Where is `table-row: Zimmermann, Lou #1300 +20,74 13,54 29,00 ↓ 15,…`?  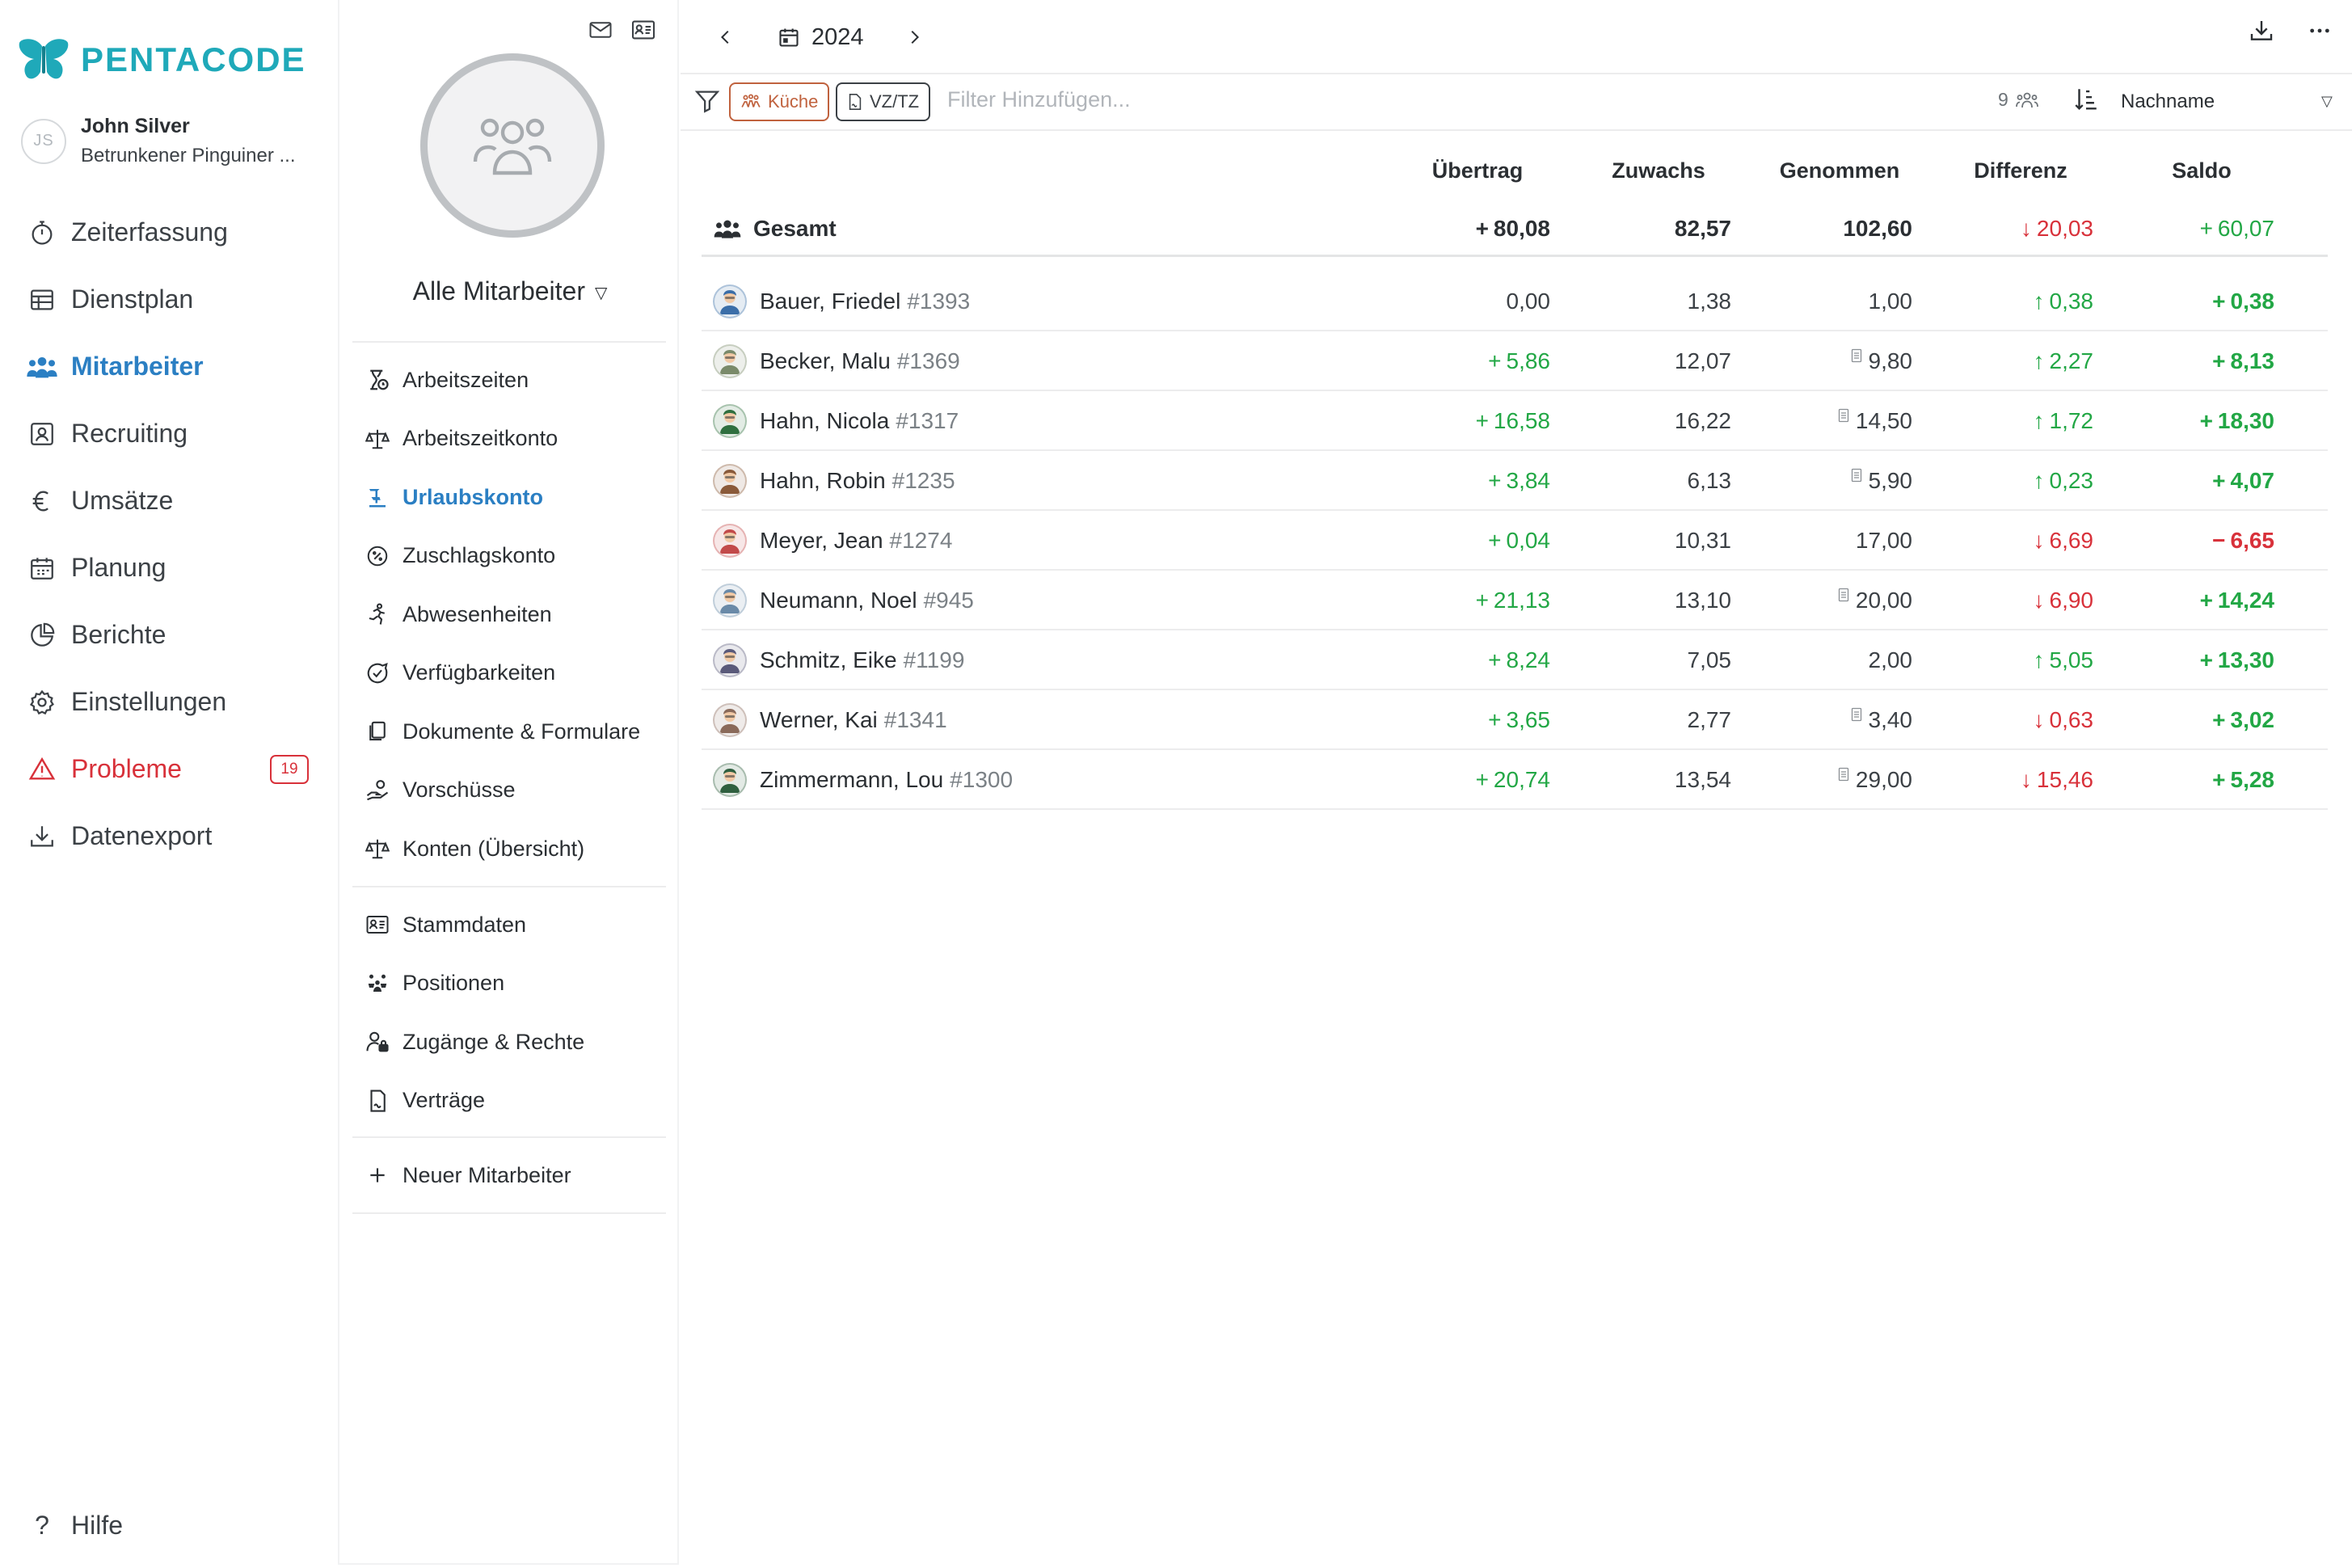 table-row: Zimmermann, Lou #1300 +20,74 13,54 29,00 ↓ 15,… is located at coordinates (1515, 780).